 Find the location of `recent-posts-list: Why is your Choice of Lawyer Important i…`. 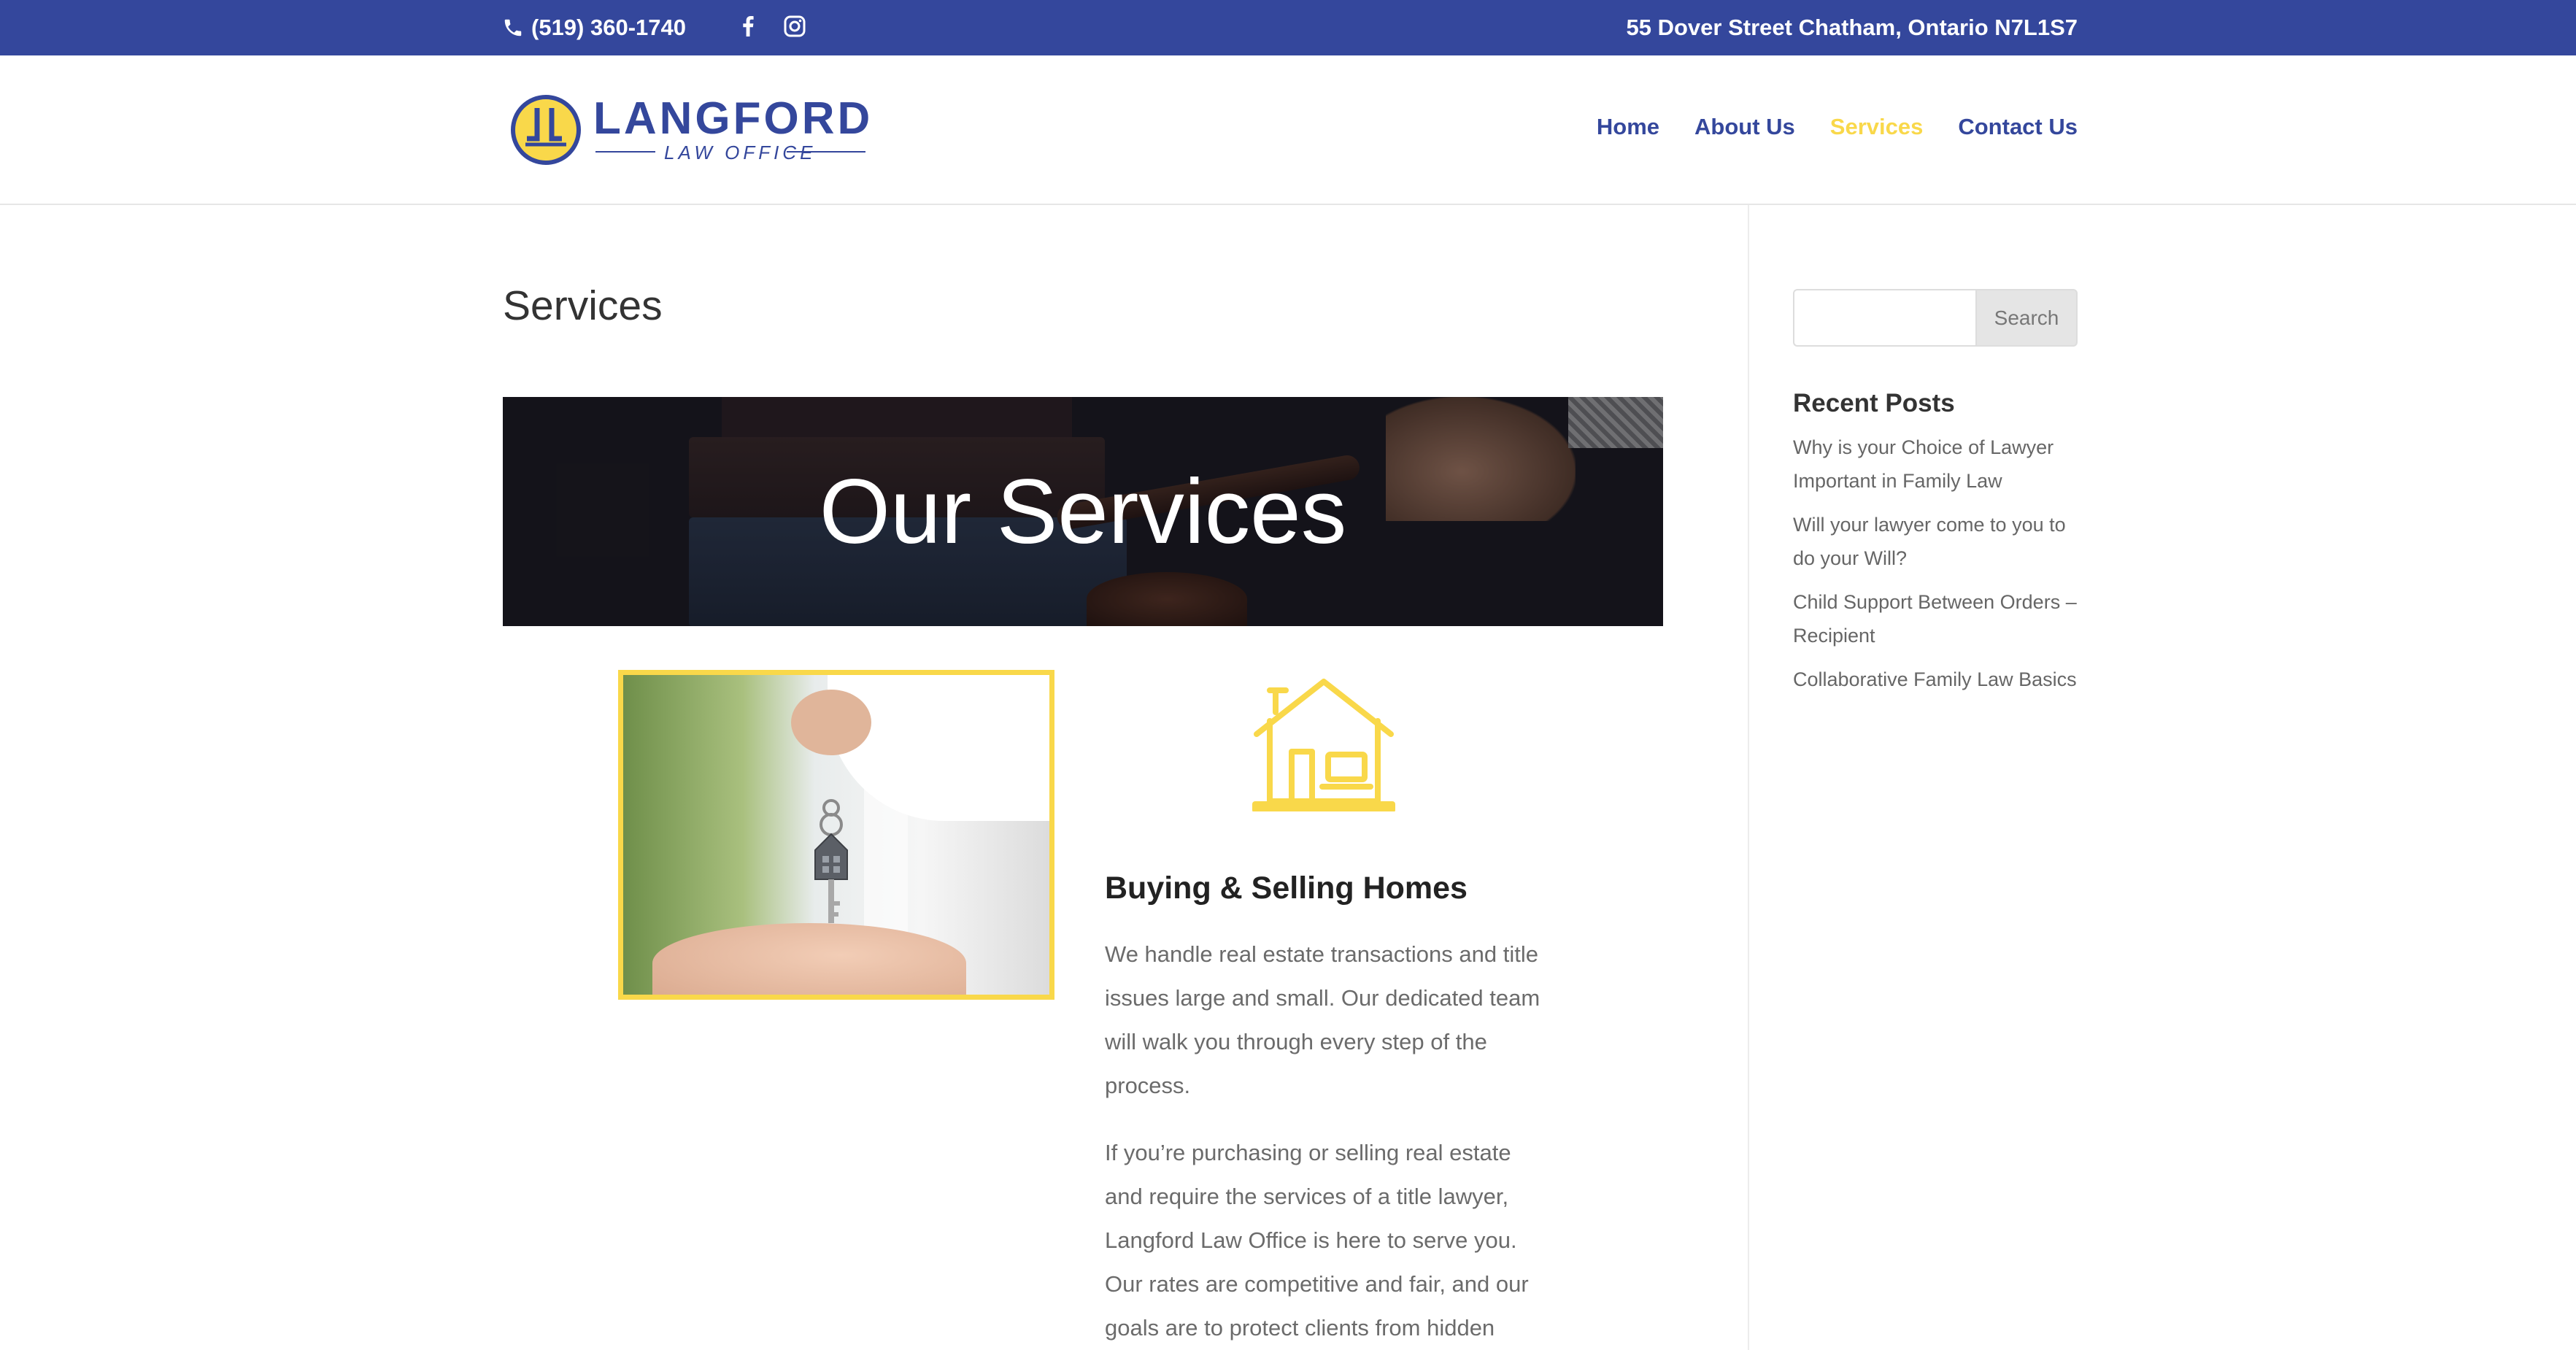

recent-posts-list: Why is your Choice of Lawyer Important i… is located at coordinates (1939, 569).